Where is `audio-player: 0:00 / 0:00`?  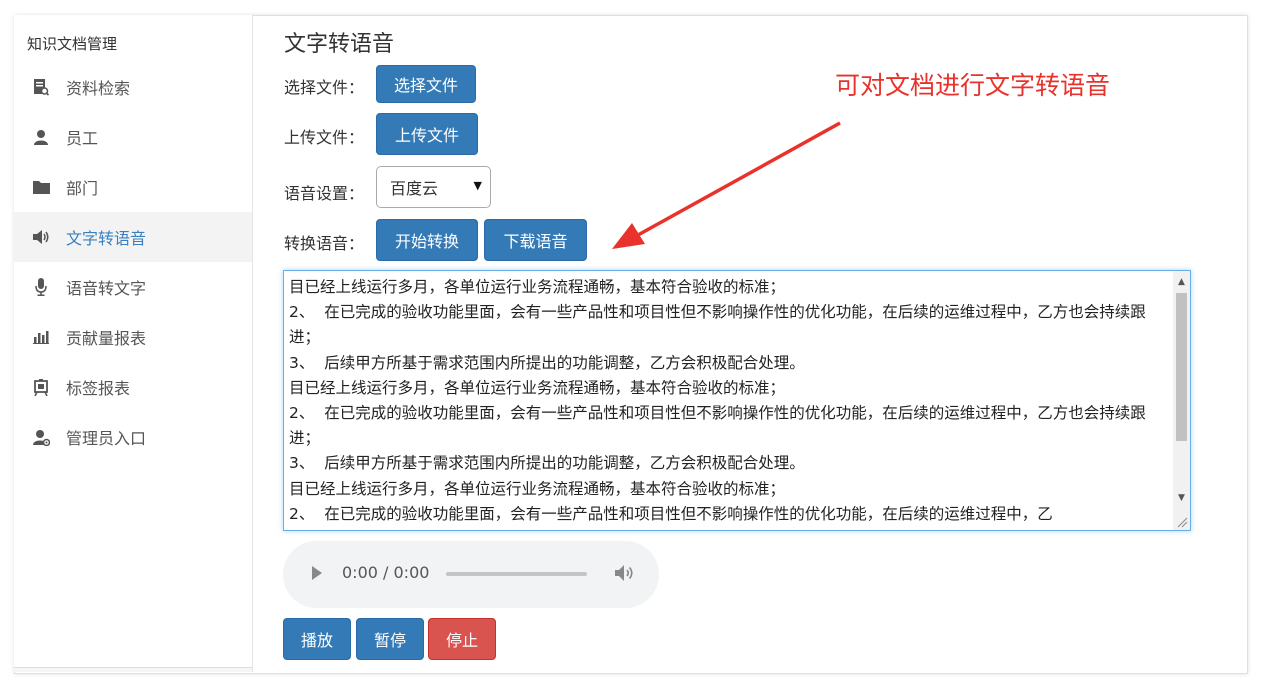
audio-player: 0:00 / 0:00 is located at coordinates (471, 574).